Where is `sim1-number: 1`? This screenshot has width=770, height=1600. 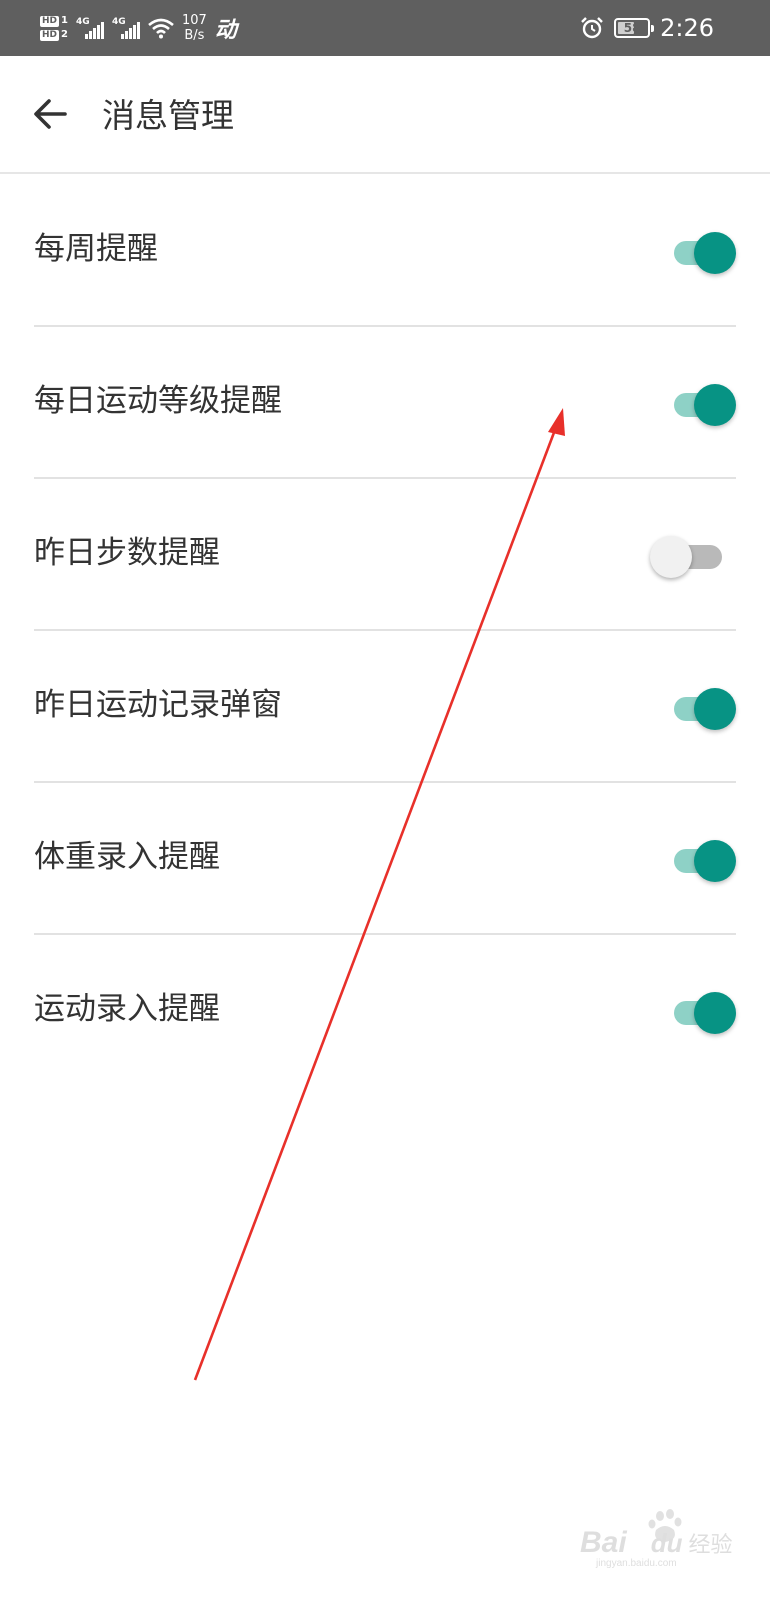 sim1-number: 1 is located at coordinates (64, 20).